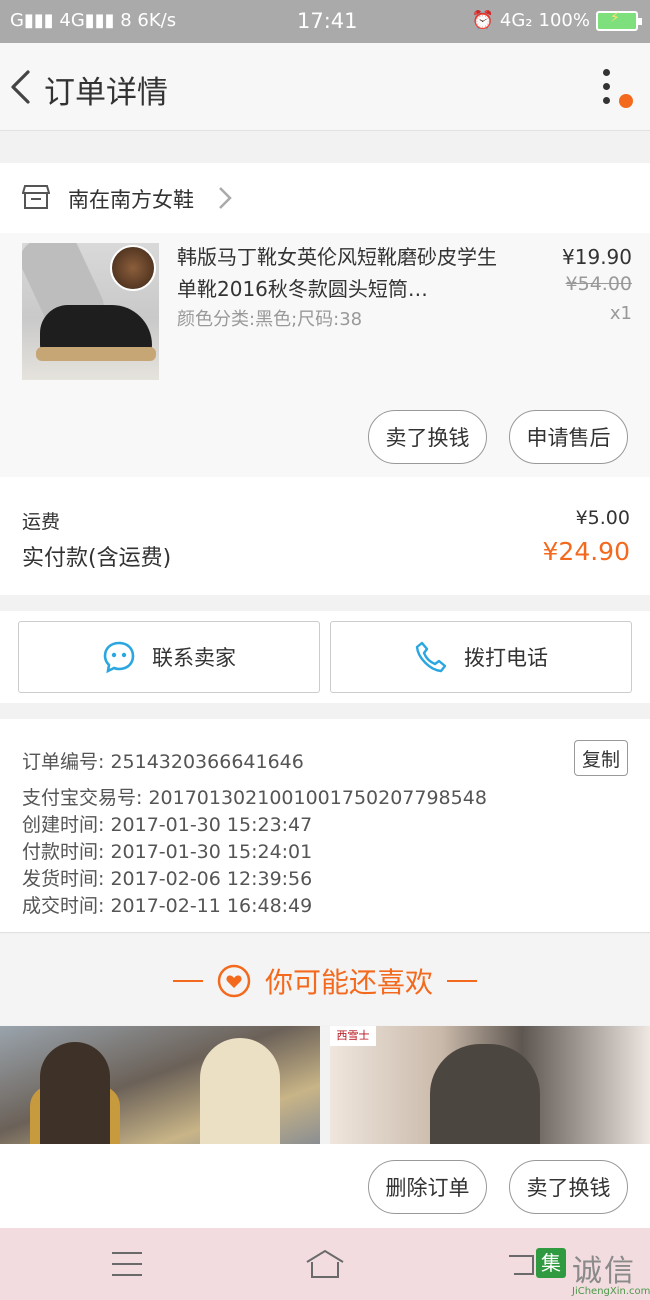 This screenshot has width=650, height=1300. Describe the element at coordinates (568, 437) in the screenshot. I see `after-sale-button: 申请售后` at that location.